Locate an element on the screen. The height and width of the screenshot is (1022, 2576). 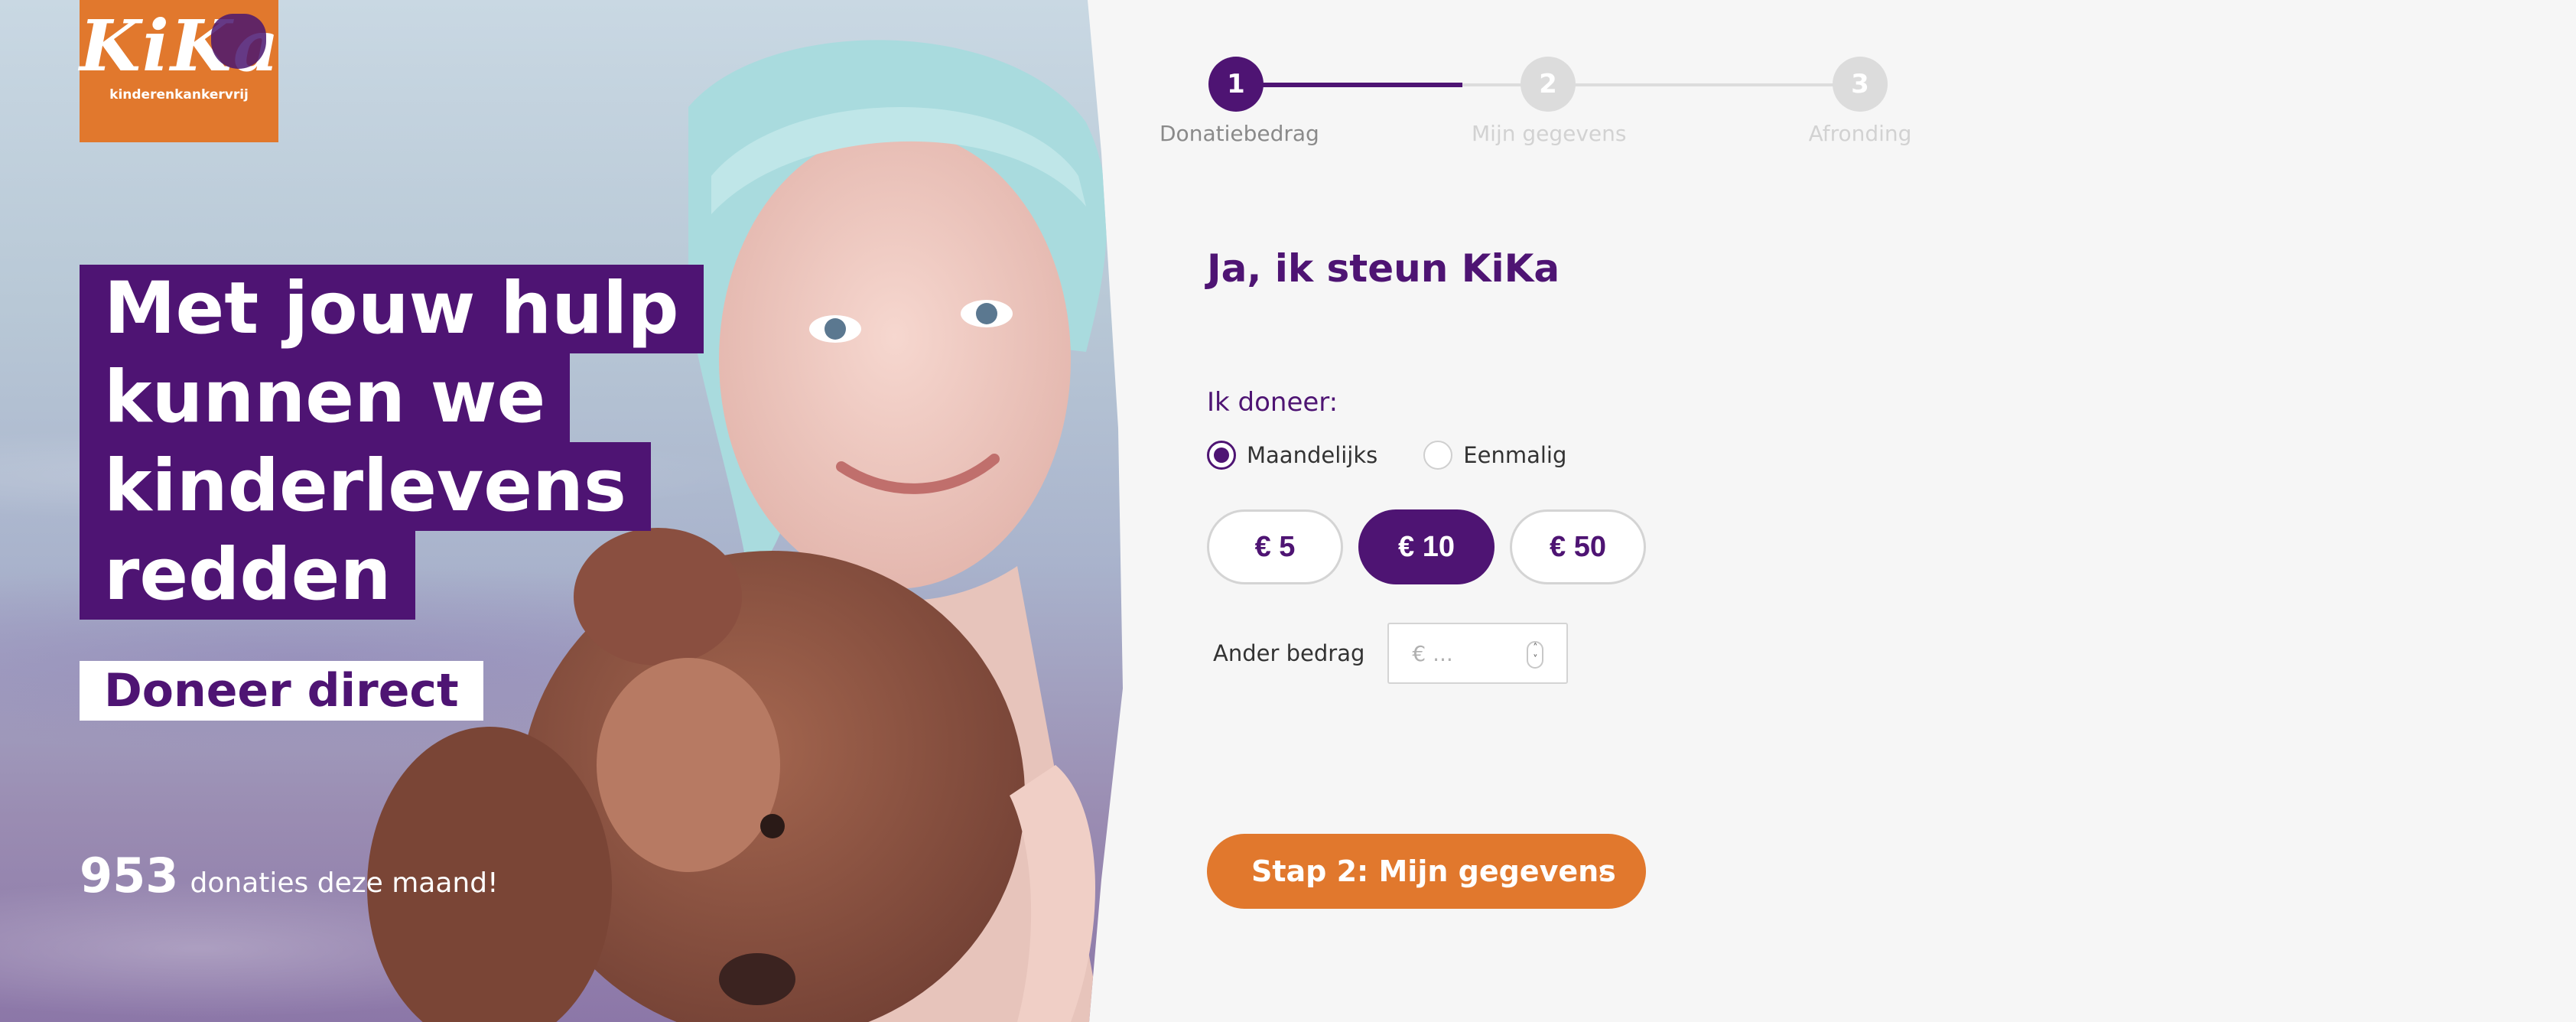
other-amount-label: Ander bedrag is located at coordinates (1289, 653).